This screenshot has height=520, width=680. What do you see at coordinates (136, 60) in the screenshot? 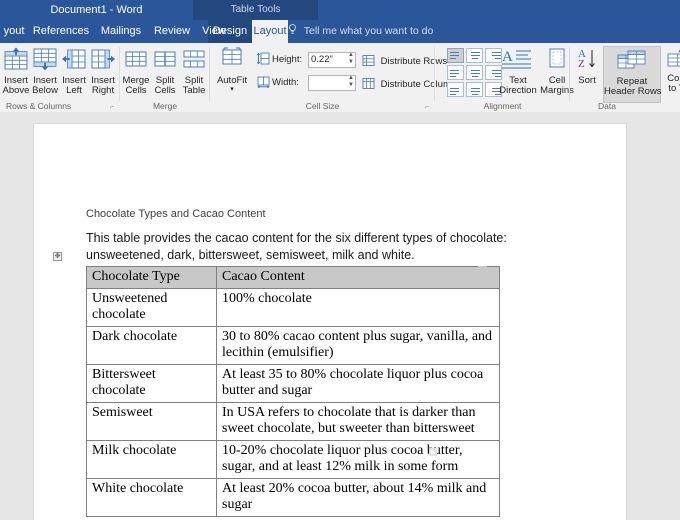
I see `merge-cells-icon` at bounding box center [136, 60].